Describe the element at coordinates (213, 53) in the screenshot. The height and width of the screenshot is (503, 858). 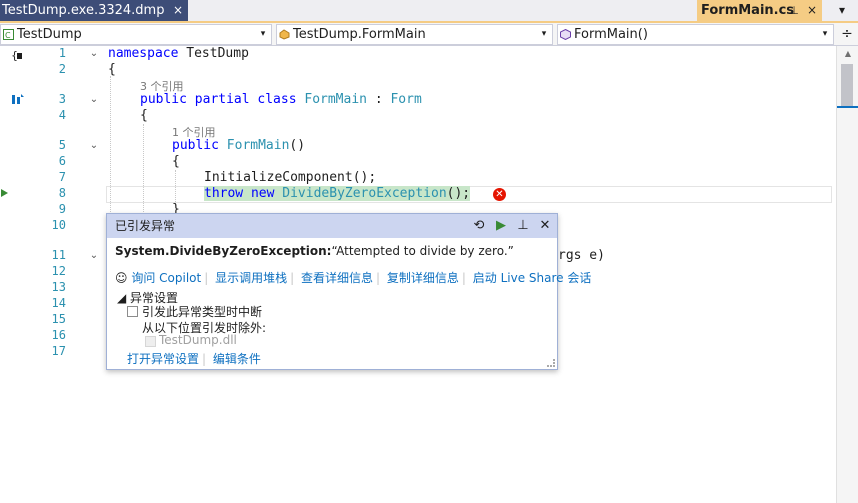
I see `identifier: TestDump` at that location.